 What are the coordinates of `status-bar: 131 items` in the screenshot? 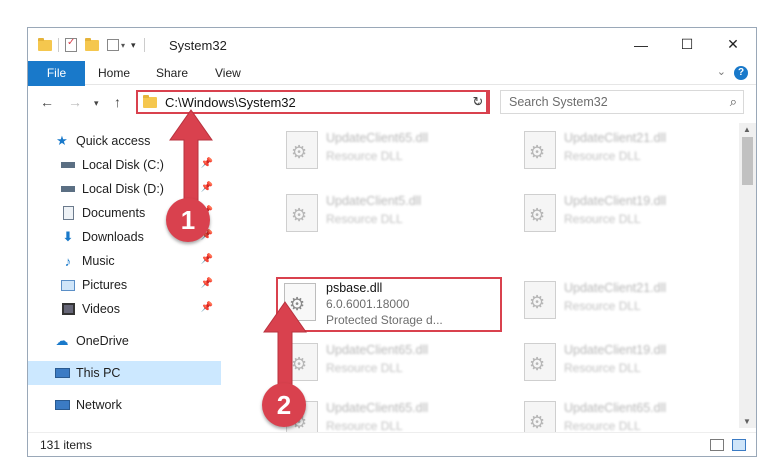 It's located at (392, 444).